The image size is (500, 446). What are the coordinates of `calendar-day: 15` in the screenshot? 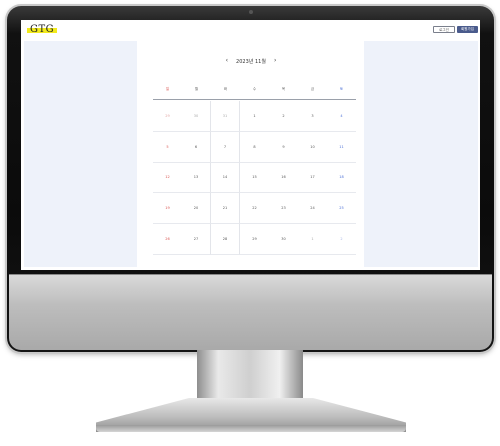 It's located at (254, 178).